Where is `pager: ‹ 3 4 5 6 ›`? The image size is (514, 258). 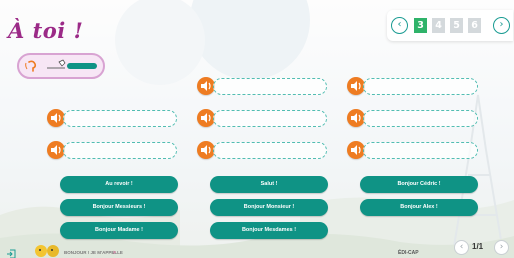
pager: ‹ 3 4 5 6 › is located at coordinates (450, 25).